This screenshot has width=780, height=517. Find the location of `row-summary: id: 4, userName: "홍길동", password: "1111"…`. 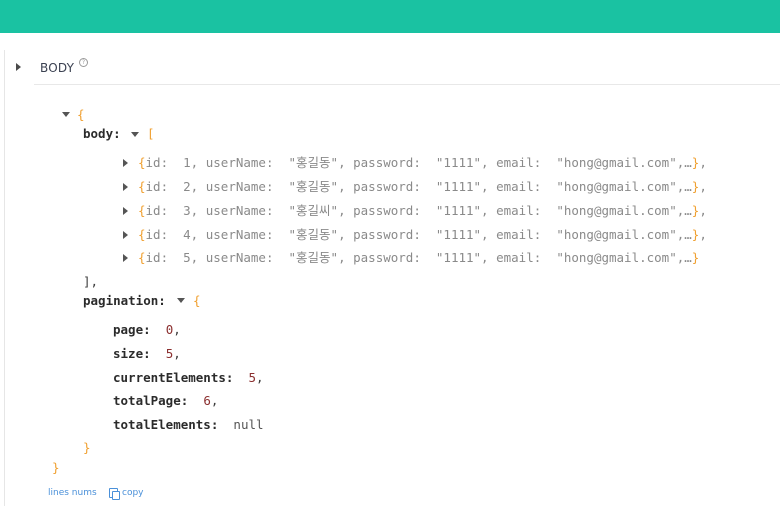

row-summary: id: 4, userName: "홍길동", password: "1111"… is located at coordinates (418, 234).